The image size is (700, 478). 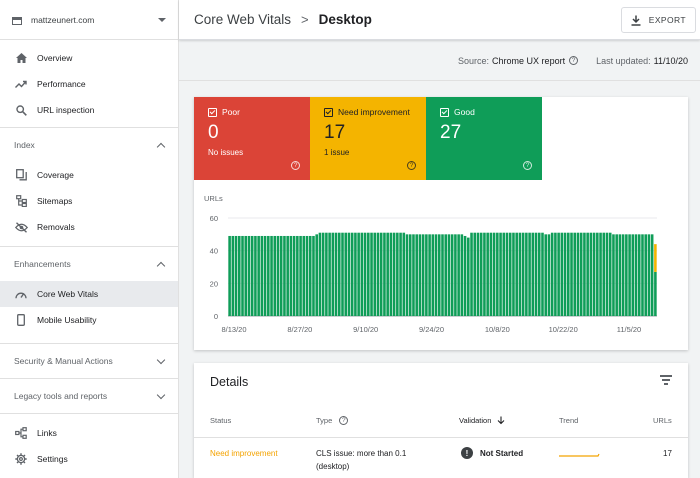 What do you see at coordinates (89, 294) in the screenshot?
I see `sidebar-item-core-web-vitals: Core Web Vitals` at bounding box center [89, 294].